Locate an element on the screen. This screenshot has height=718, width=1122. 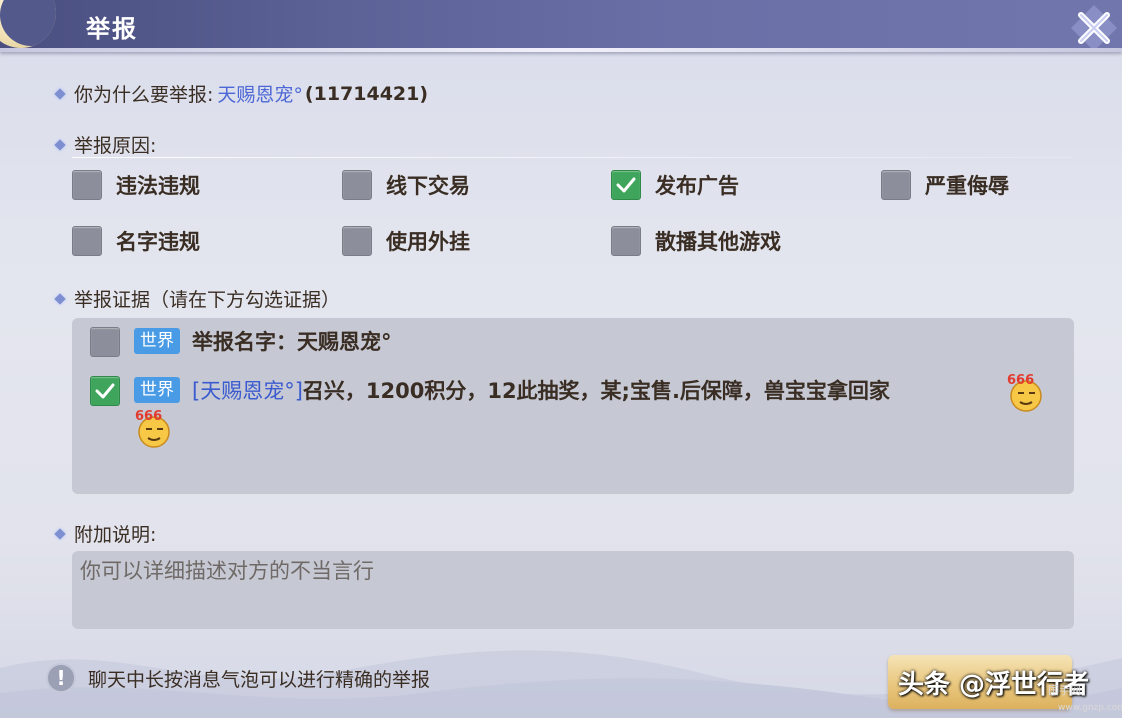
watermark-site: 国手网 is located at coordinates (1064, 690).